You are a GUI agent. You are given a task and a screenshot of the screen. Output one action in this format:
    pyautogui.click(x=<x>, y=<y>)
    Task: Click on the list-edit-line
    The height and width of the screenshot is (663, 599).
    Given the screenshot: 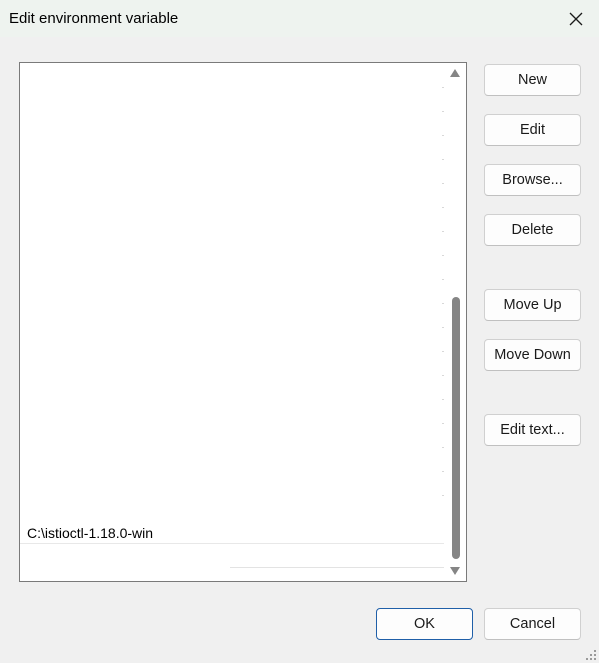 What is the action you would take?
    pyautogui.click(x=337, y=567)
    